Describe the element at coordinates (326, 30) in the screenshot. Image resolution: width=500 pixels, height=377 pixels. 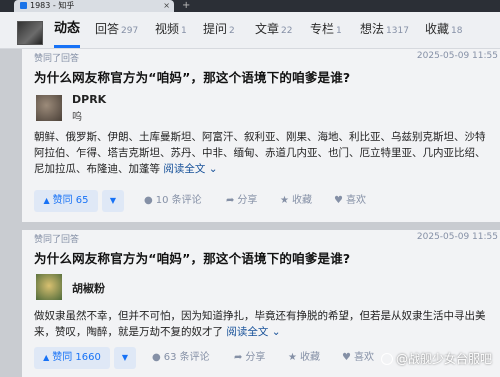
I see `tab-columns: 专栏 1` at that location.